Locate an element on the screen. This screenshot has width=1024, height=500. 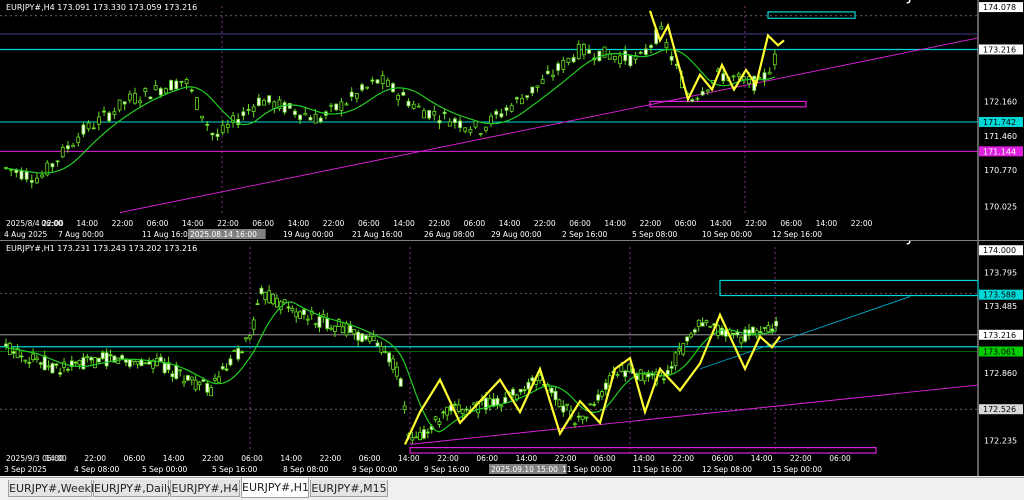
tab-m15: EURJPY#,M15 is located at coordinates (349, 488).